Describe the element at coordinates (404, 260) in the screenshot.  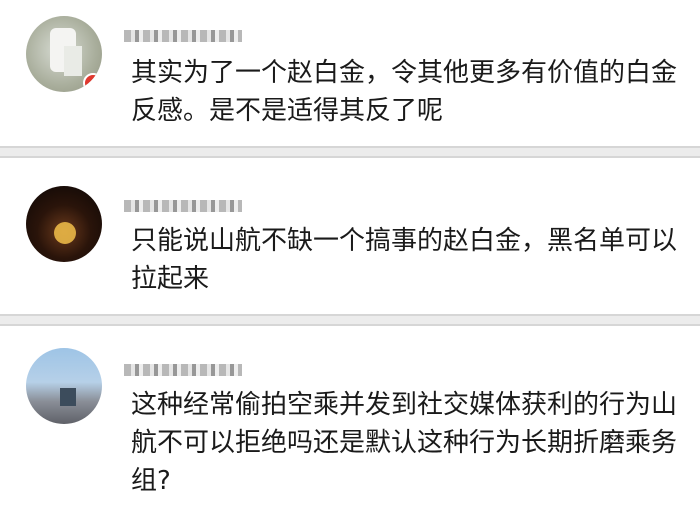
I see `comment-text: 只能说山航不缺一个搞事的赵白金，黑名单可以拉起来` at that location.